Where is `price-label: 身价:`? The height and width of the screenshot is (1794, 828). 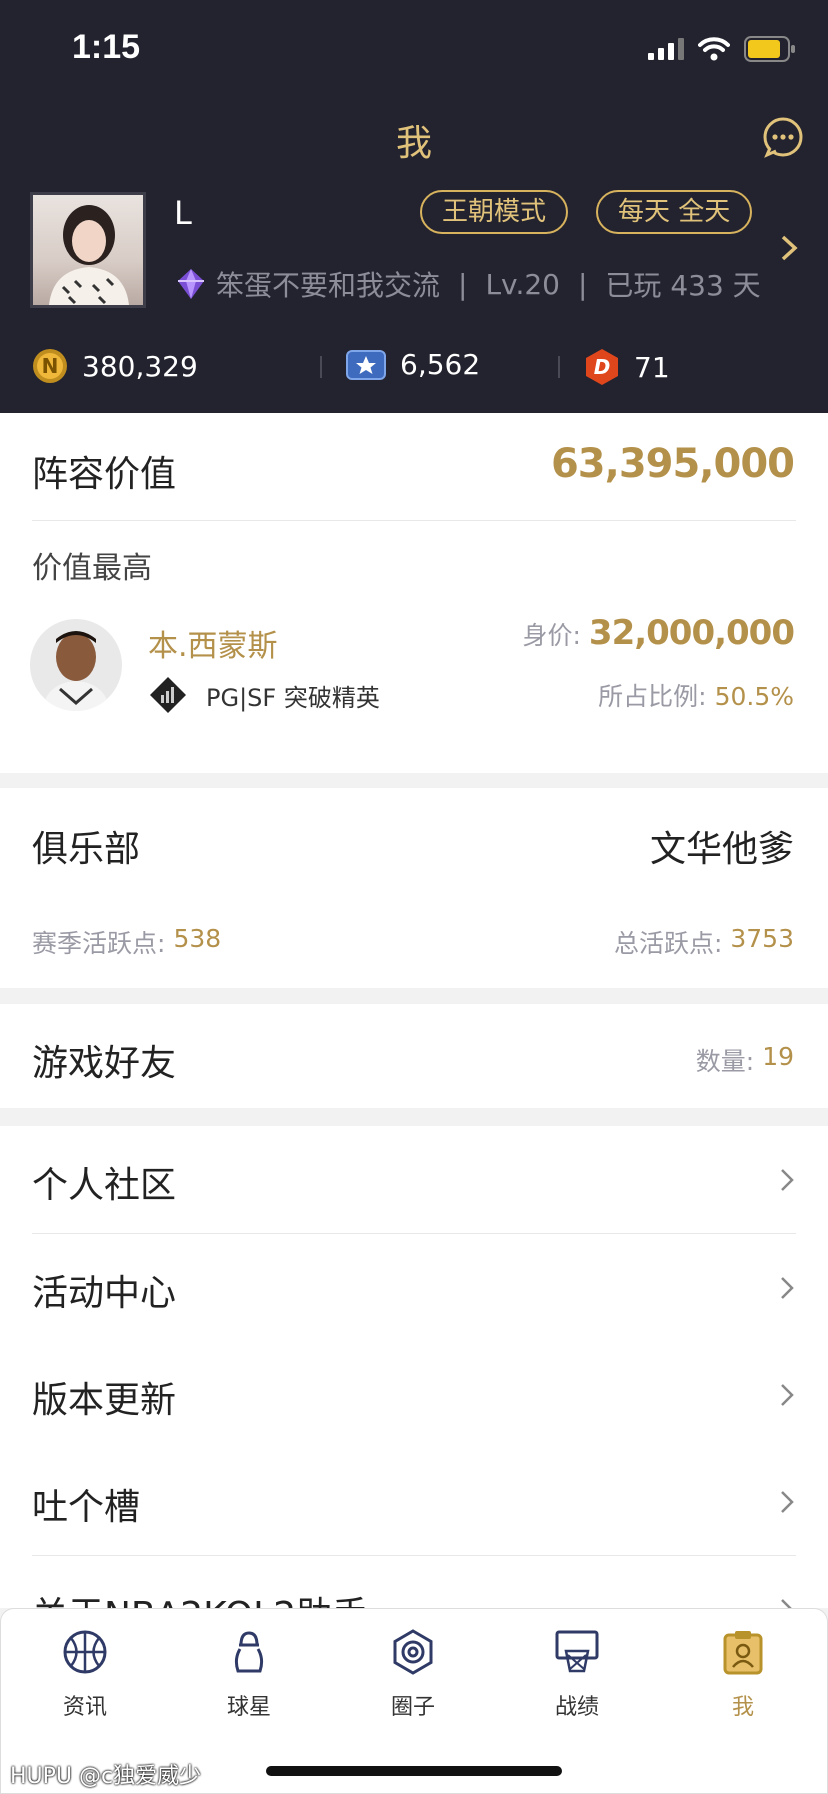
price-label: 身价: is located at coordinates (551, 635).